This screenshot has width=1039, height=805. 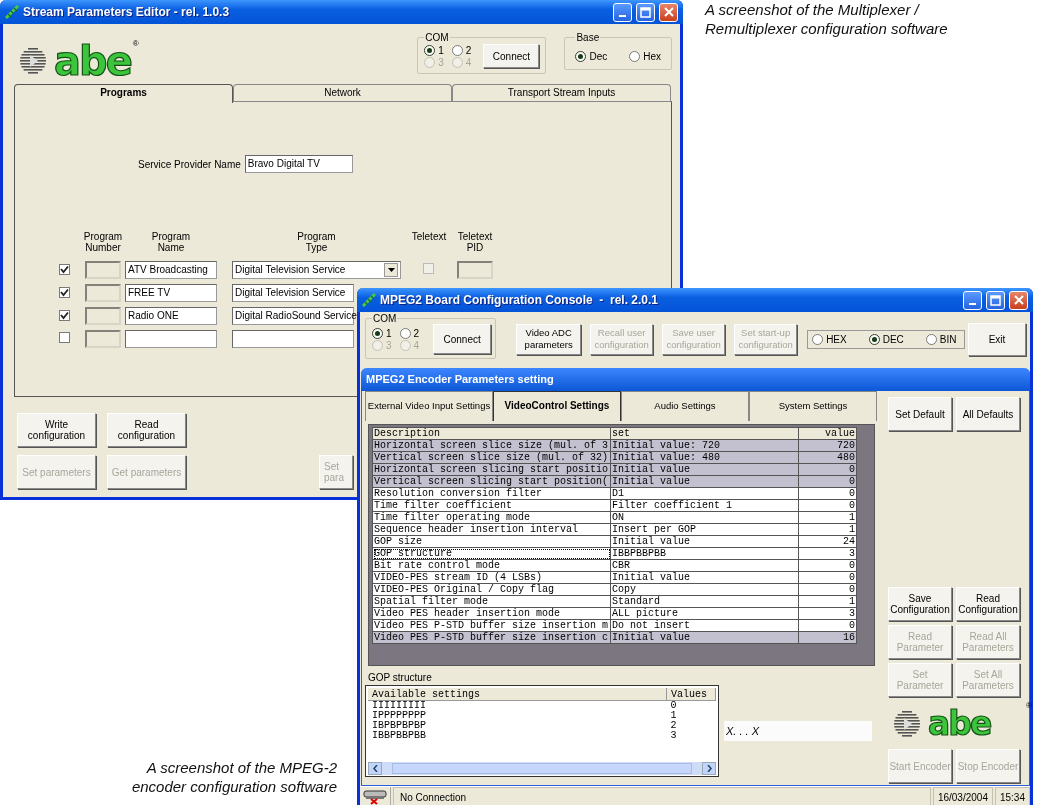 I want to click on tab: Transport Stream Inputs, so click(x=561, y=92).